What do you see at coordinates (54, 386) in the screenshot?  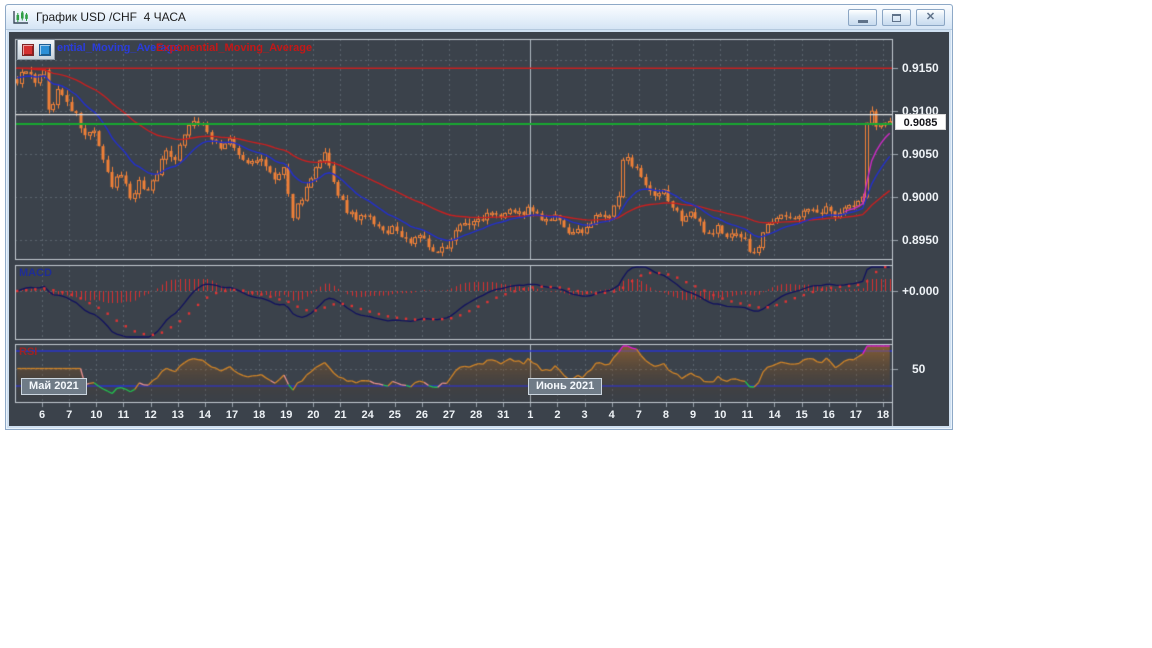 I see `month-badge-may: Май 2021` at bounding box center [54, 386].